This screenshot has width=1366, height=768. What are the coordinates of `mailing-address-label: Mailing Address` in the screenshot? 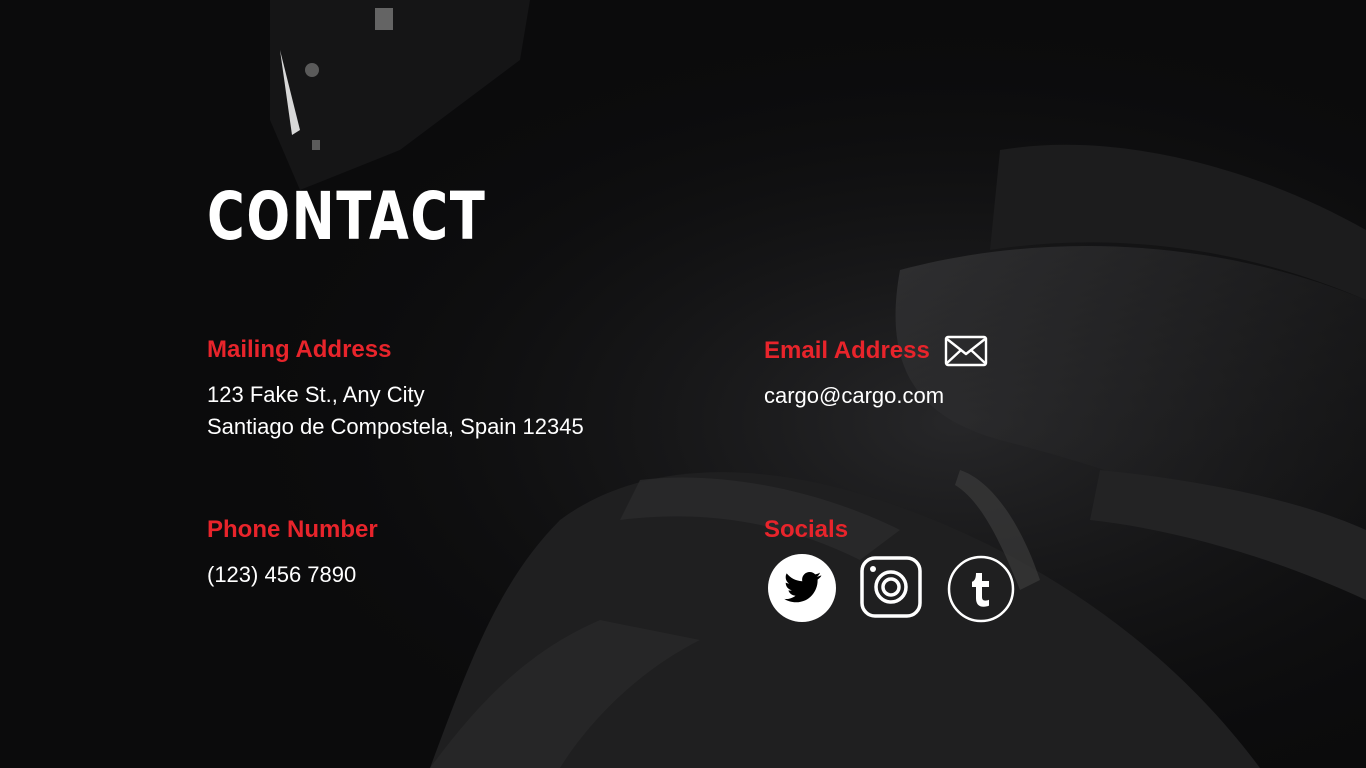 It's located at (299, 349).